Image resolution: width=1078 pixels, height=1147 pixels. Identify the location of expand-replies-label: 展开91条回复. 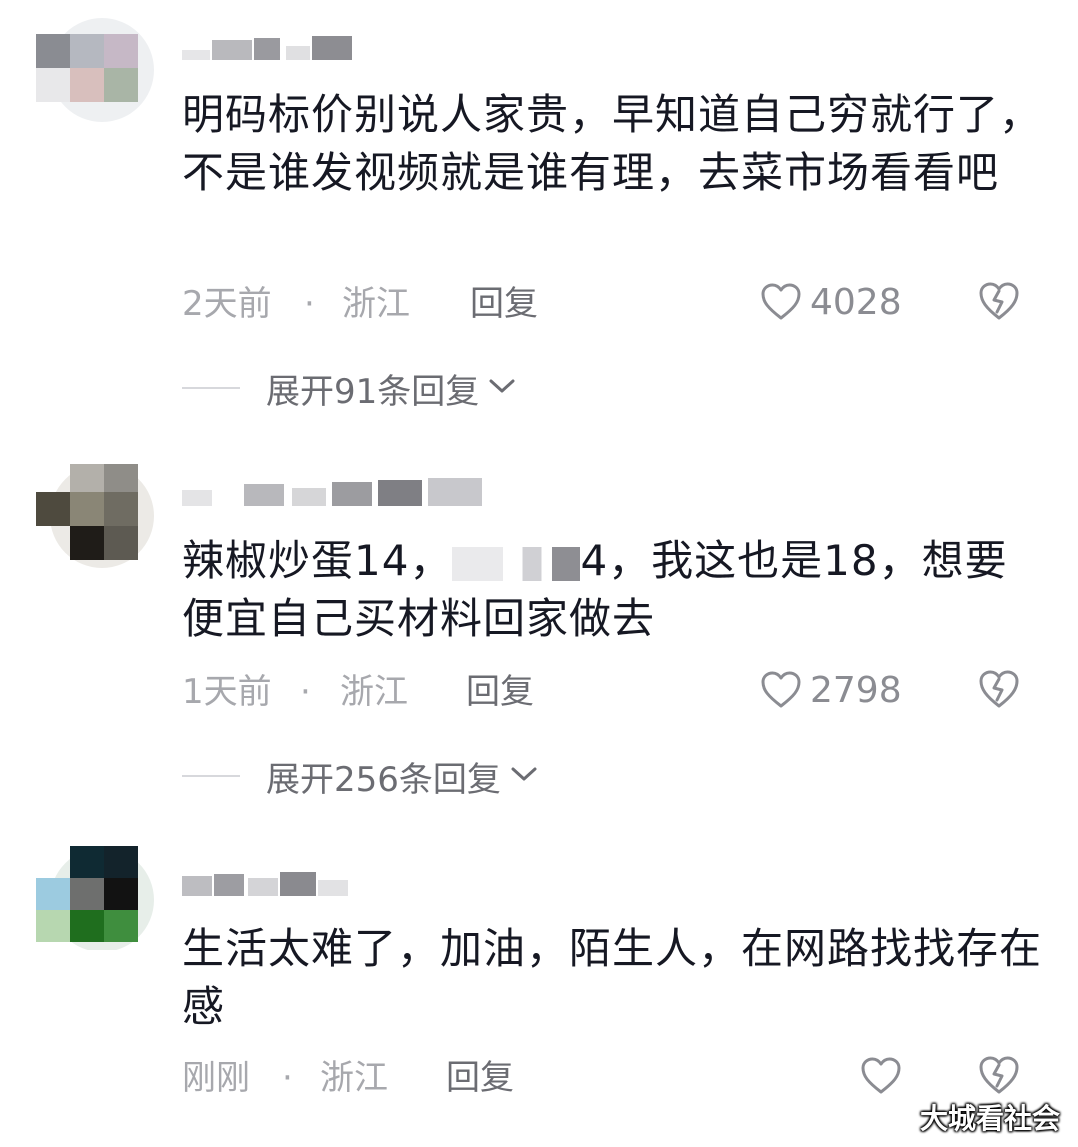
(373, 391).